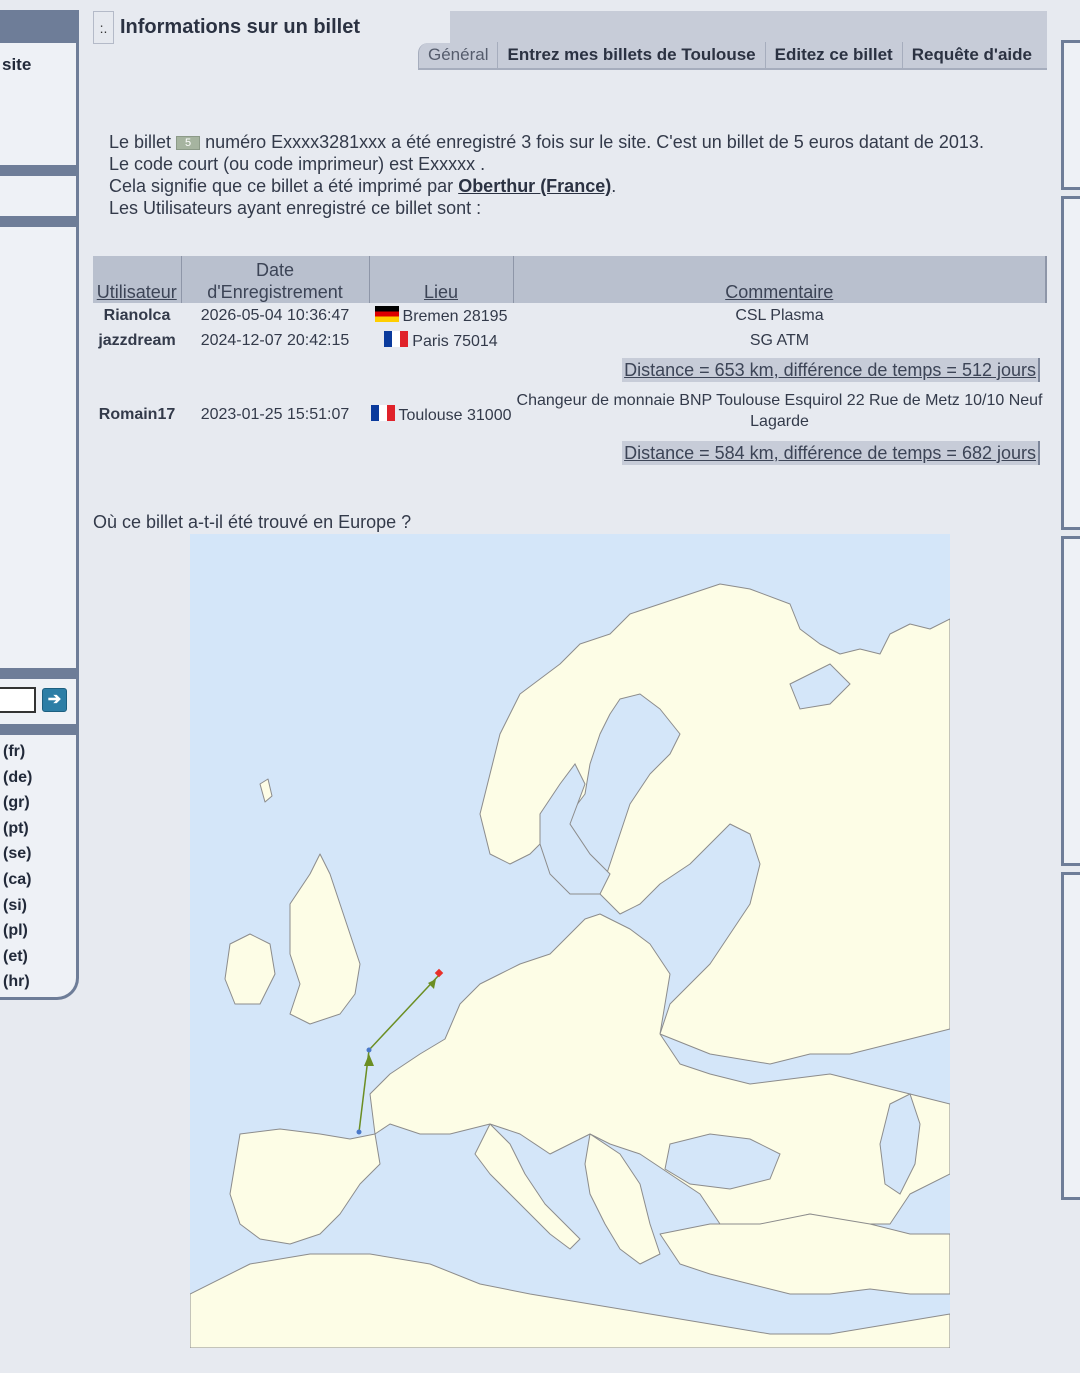 Image resolution: width=1080 pixels, height=1373 pixels. What do you see at coordinates (243, 27) in the screenshot?
I see `page-title: Informations sur un billet` at bounding box center [243, 27].